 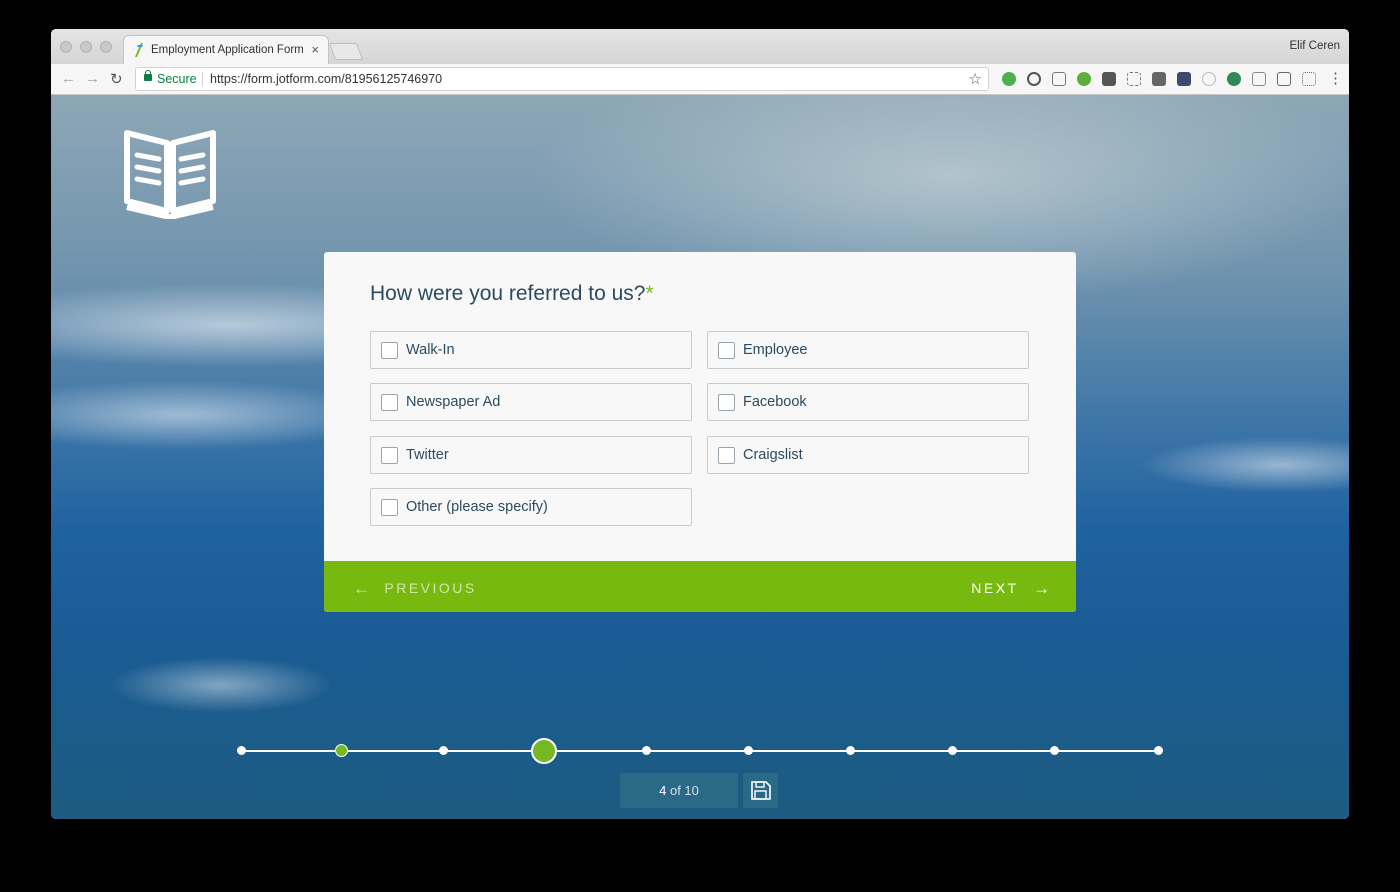 I want to click on jotform-favicon-icon, so click(x=139, y=50).